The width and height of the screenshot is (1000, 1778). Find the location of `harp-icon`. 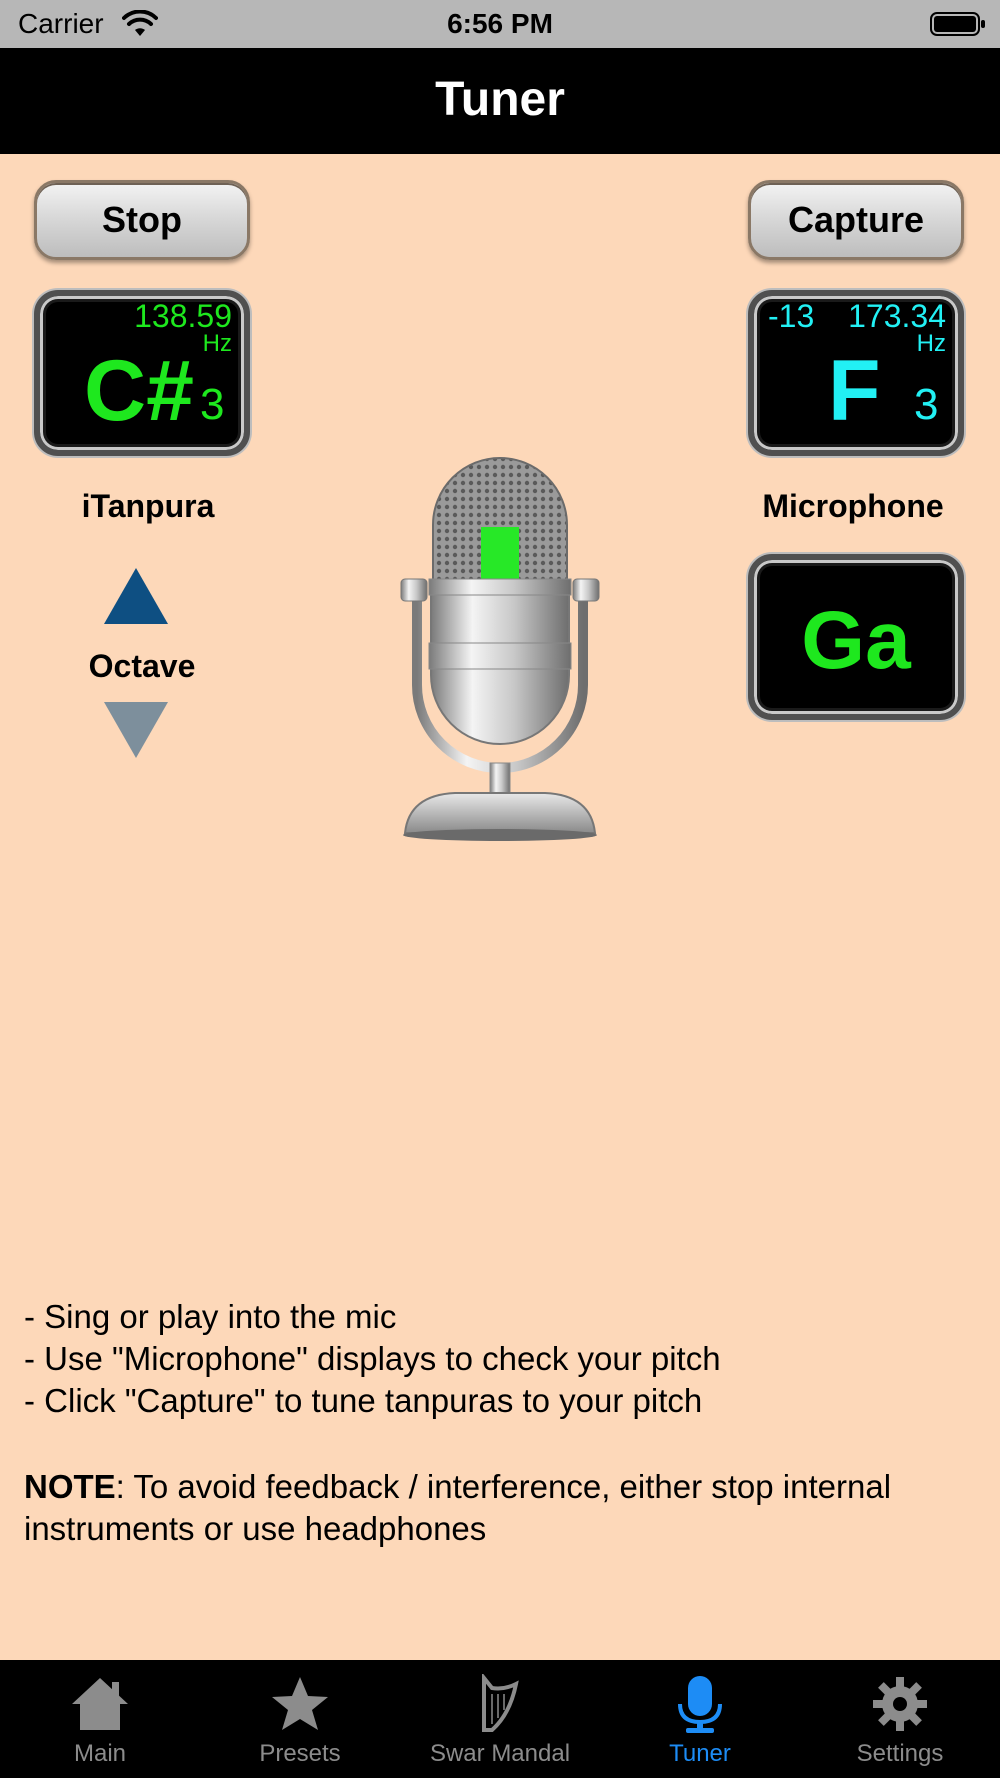

harp-icon is located at coordinates (500, 1703).